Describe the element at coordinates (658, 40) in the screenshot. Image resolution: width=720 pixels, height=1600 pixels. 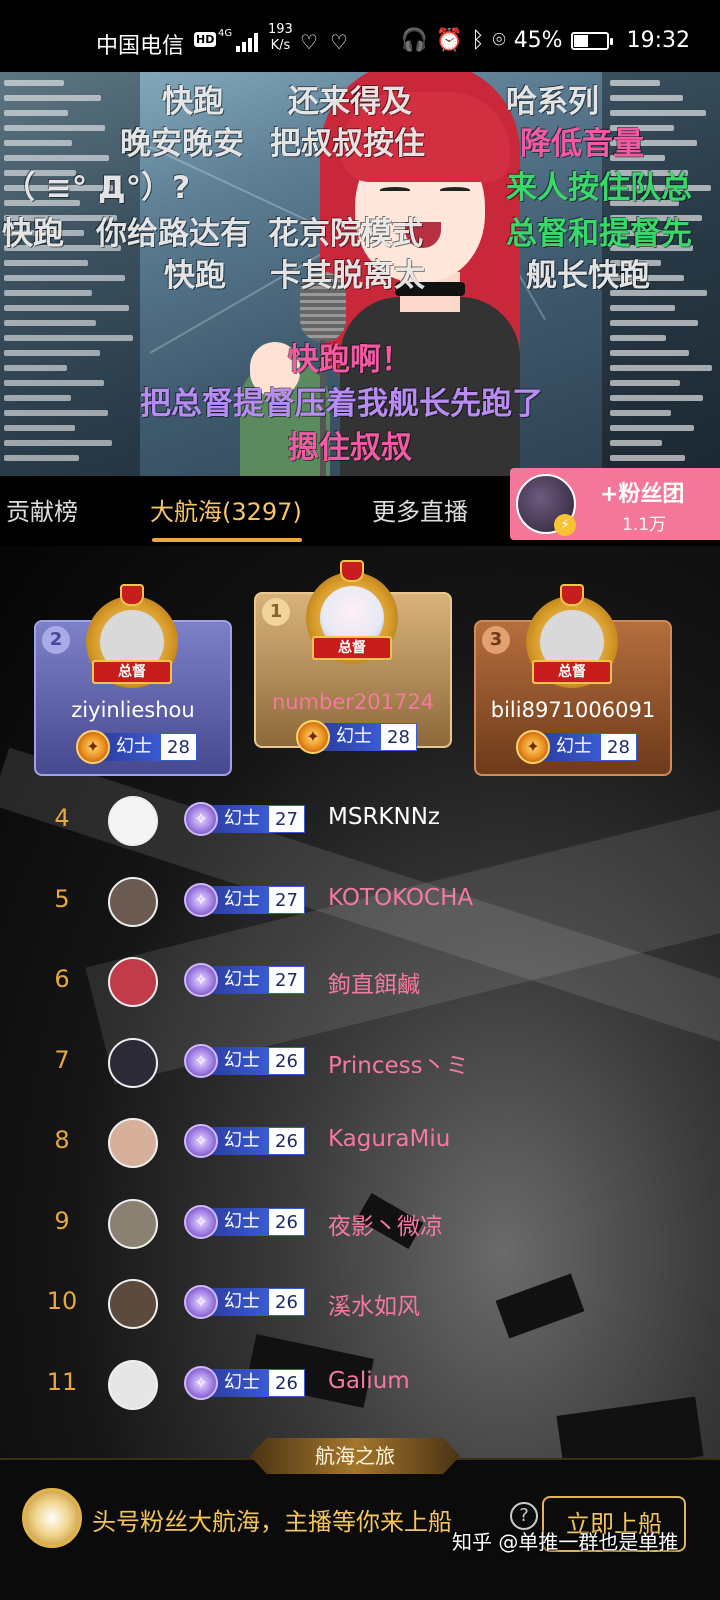
I see `clock: 19:32` at that location.